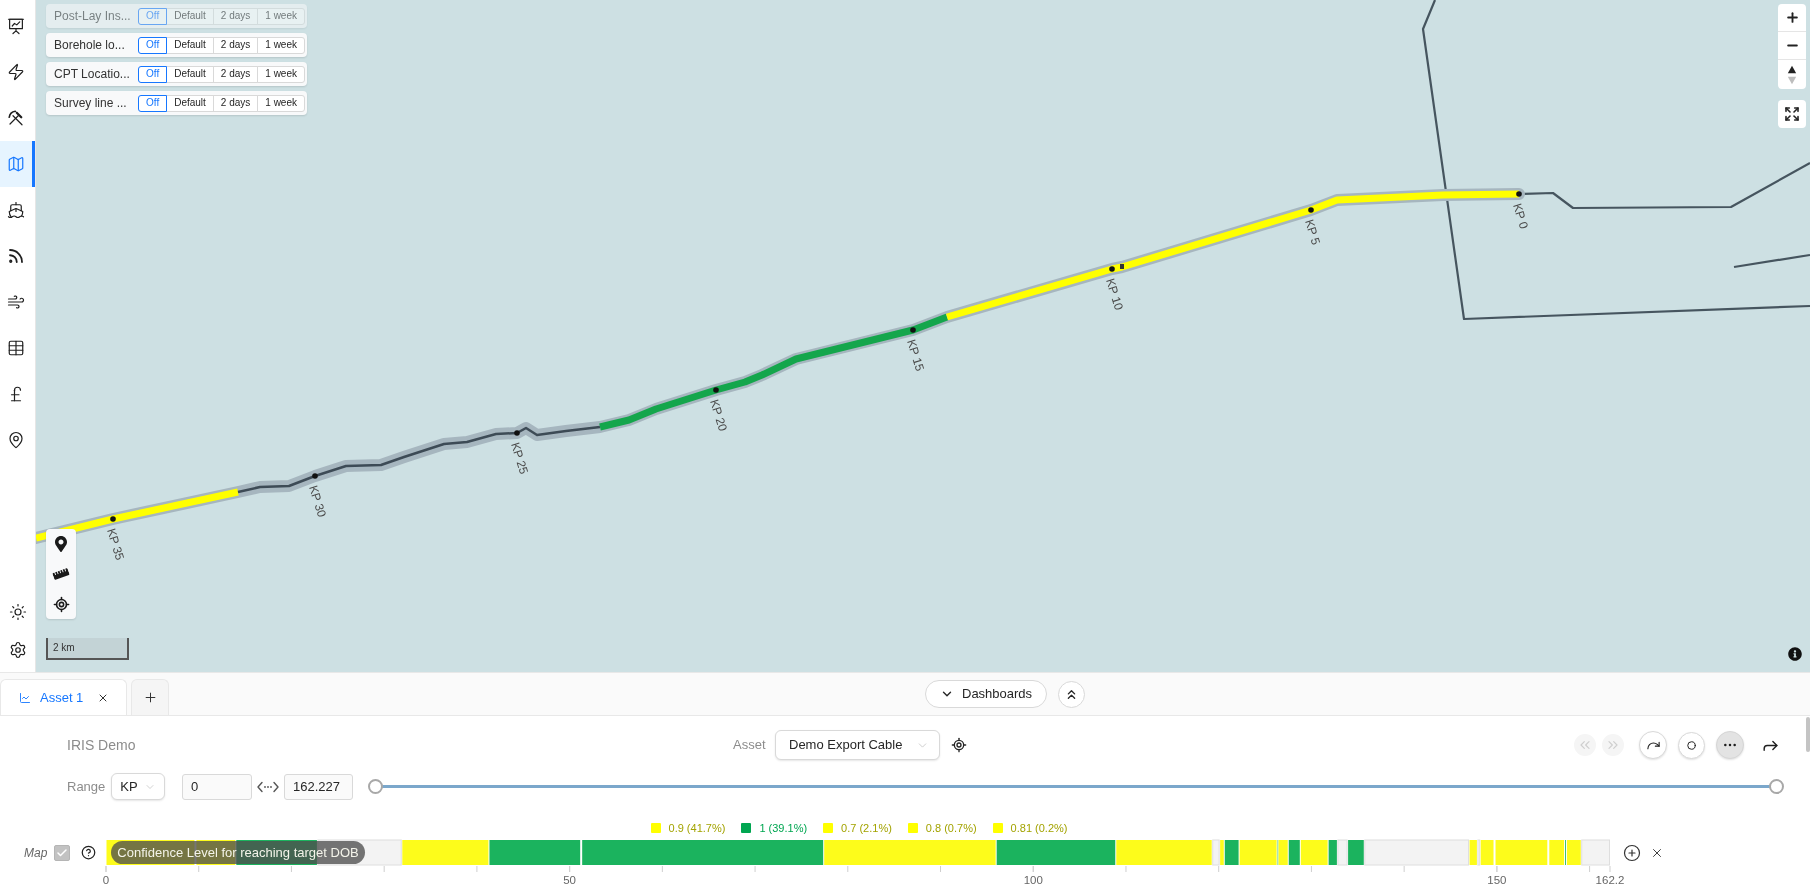  Describe the element at coordinates (783, 828) in the screenshot. I see `legend-label: 1 (39.1%)` at that location.